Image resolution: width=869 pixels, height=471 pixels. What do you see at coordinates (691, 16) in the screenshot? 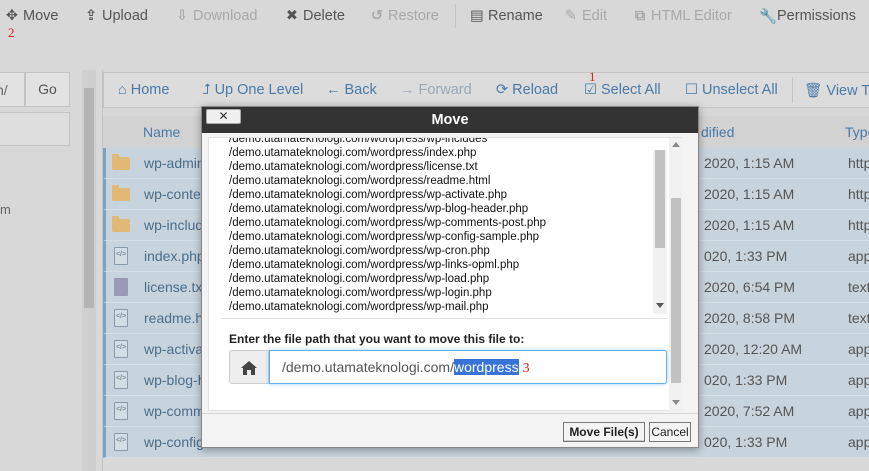
I see `html-editor-label: HTML Editor` at bounding box center [691, 16].